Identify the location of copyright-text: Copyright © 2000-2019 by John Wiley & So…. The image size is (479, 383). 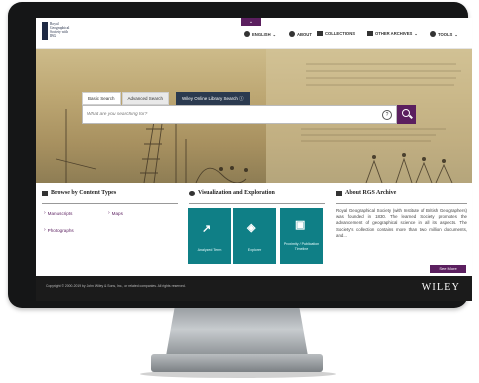
(116, 286).